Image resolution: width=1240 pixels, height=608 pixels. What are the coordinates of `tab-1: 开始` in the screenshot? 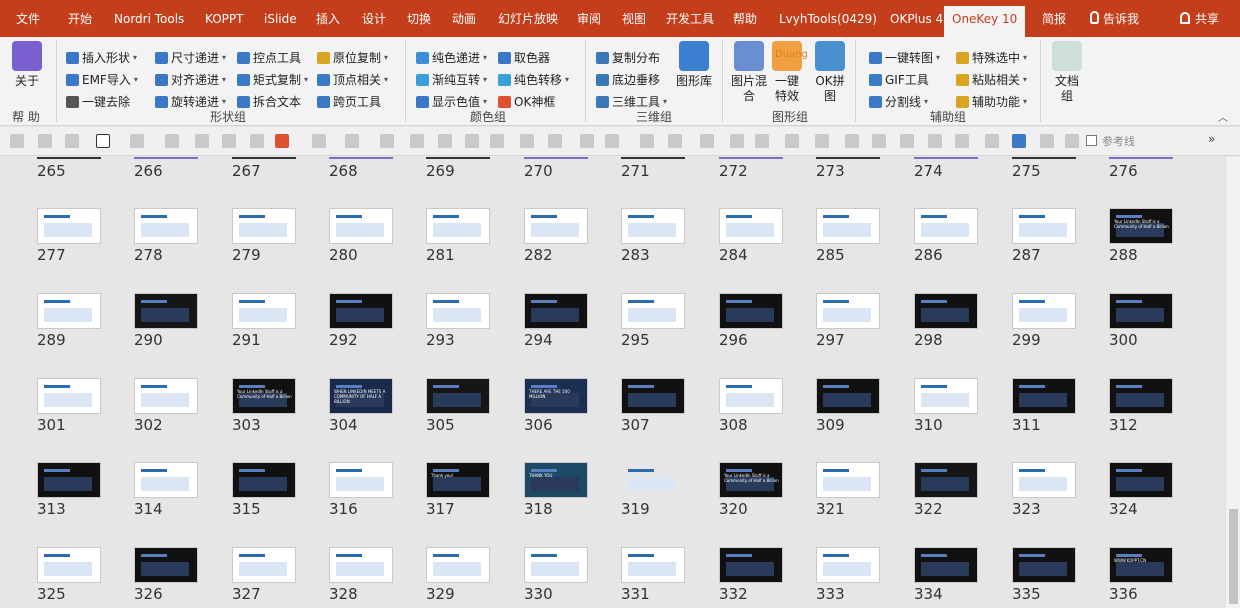 It's located at (80, 18).